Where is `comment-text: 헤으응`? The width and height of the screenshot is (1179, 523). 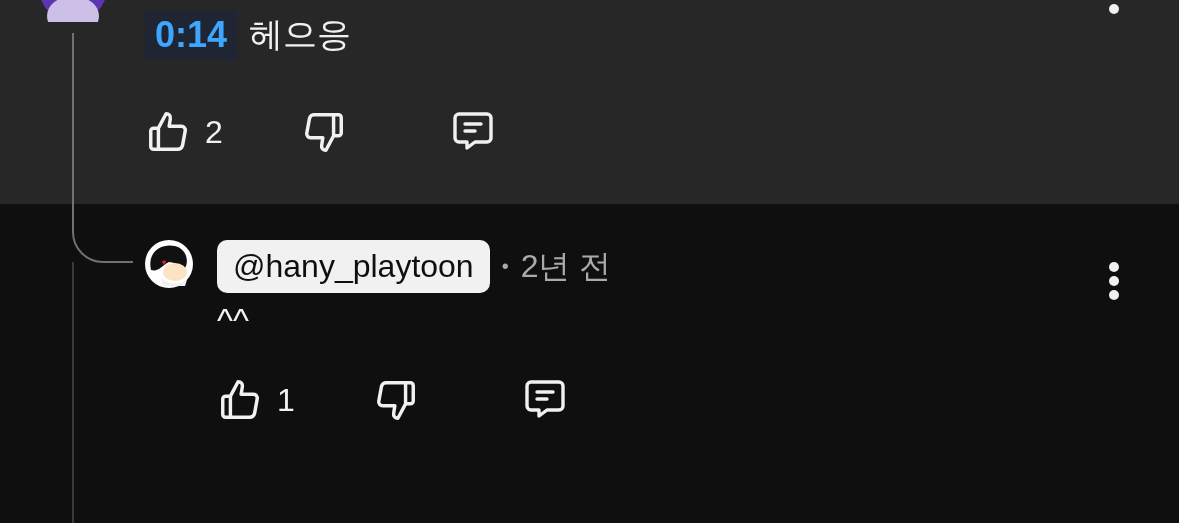
comment-text: 헤으응 is located at coordinates (300, 34).